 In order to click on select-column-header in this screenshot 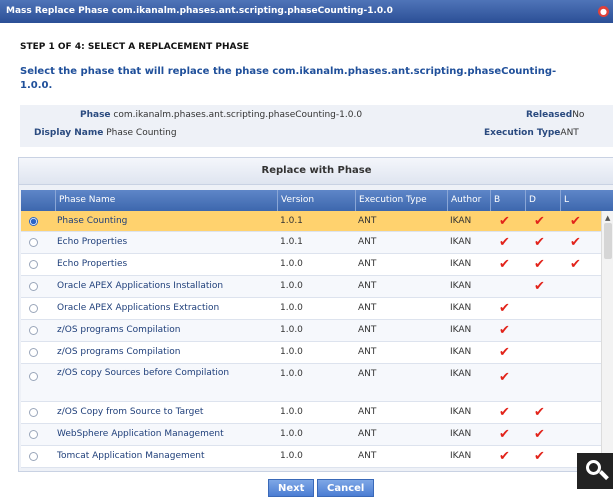, I will do `click(38, 200)`.